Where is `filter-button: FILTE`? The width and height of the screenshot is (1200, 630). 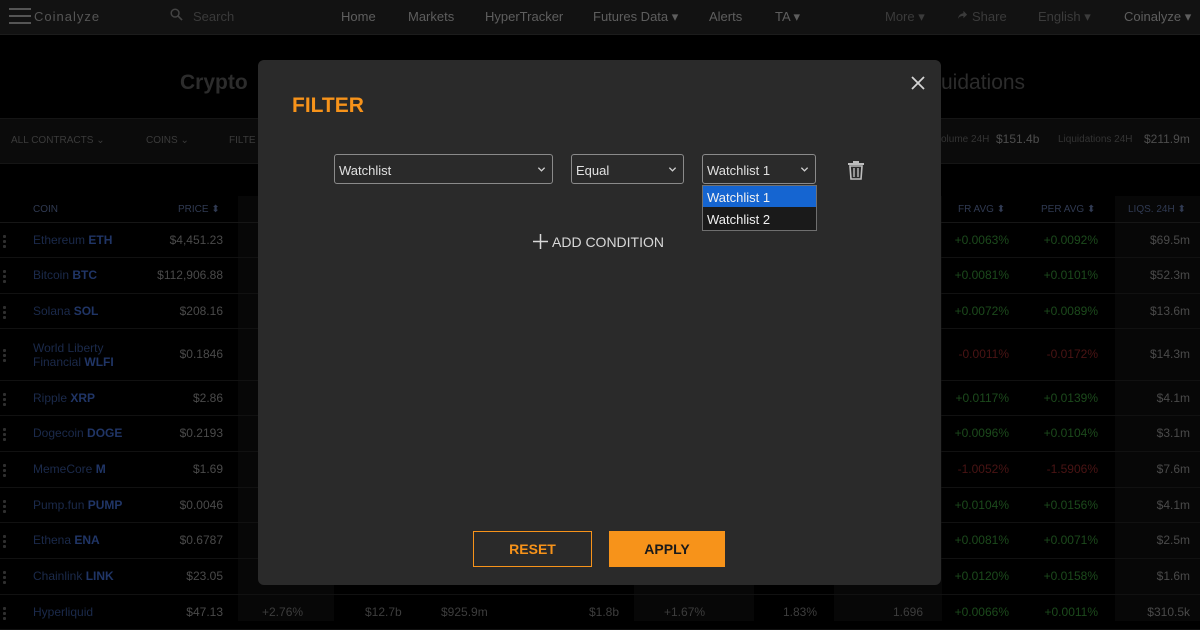
filter-button: FILTE is located at coordinates (242, 140).